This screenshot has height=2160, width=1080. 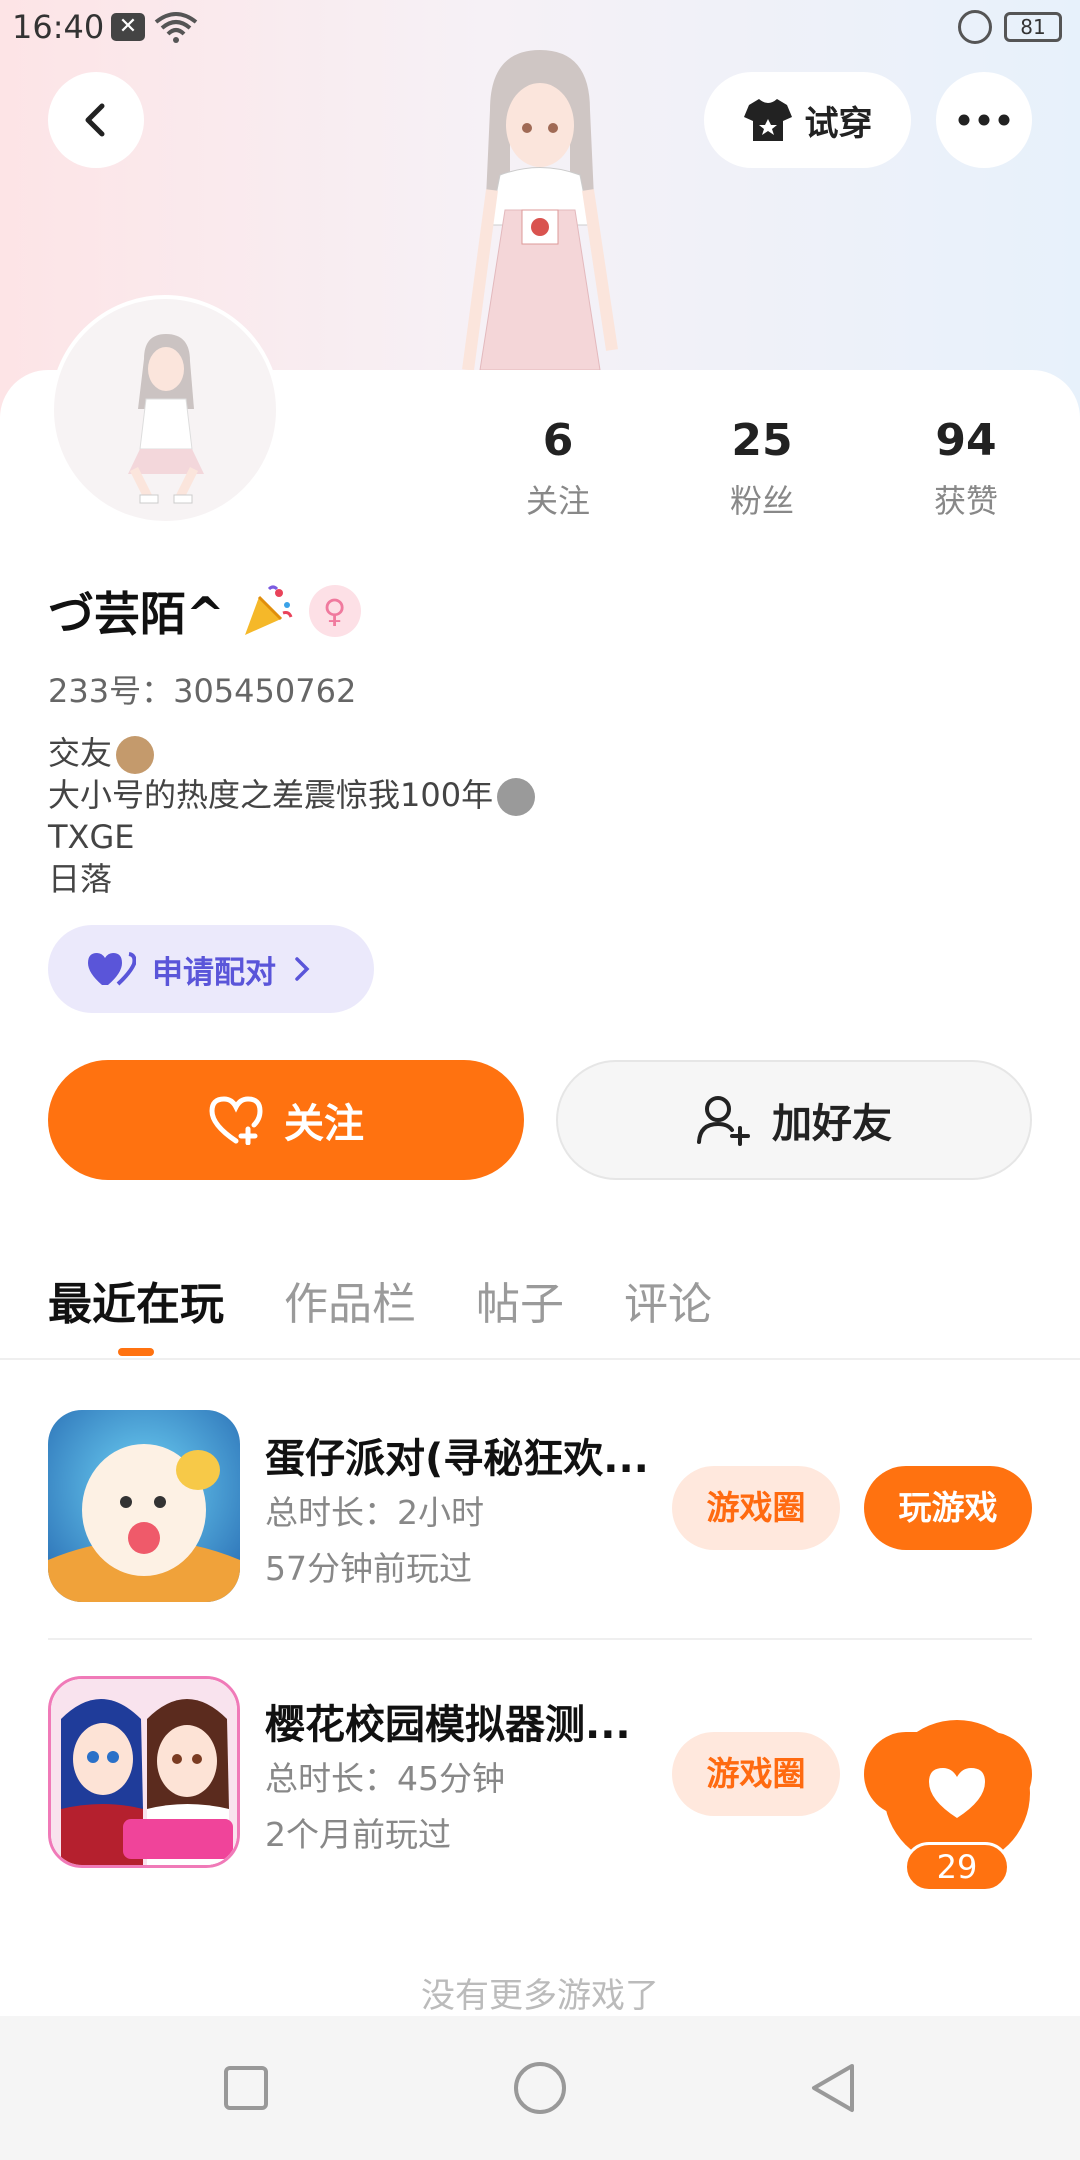 What do you see at coordinates (834, 2088) in the screenshot?
I see `back-nav-icon` at bounding box center [834, 2088].